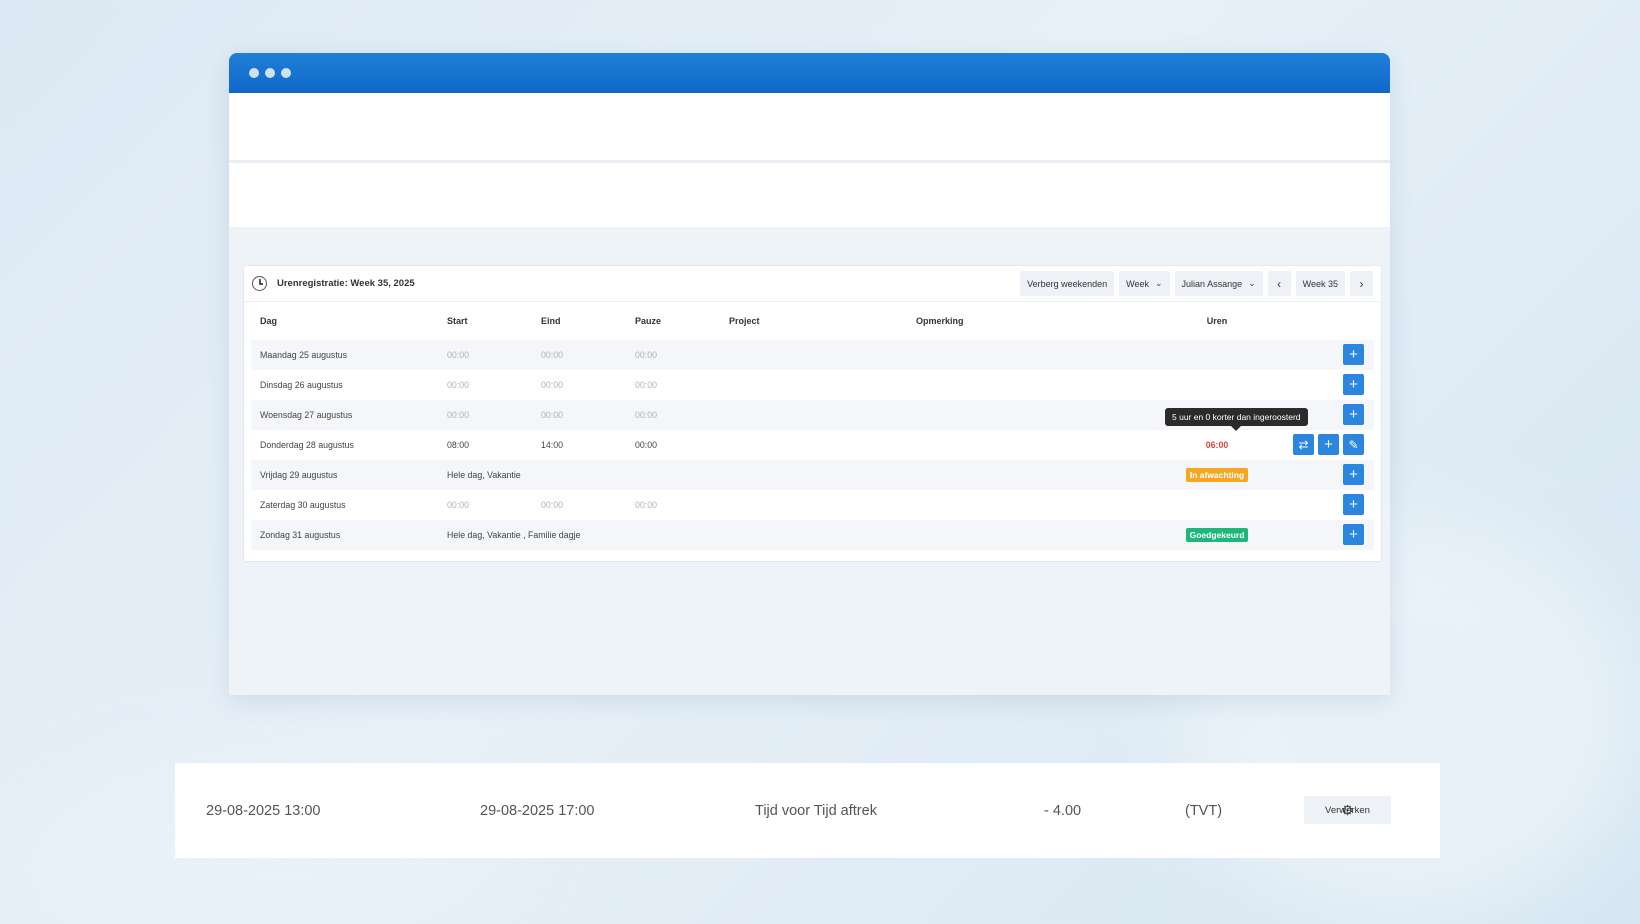  Describe the element at coordinates (1320, 283) in the screenshot. I see `week-label: Week 35` at that location.